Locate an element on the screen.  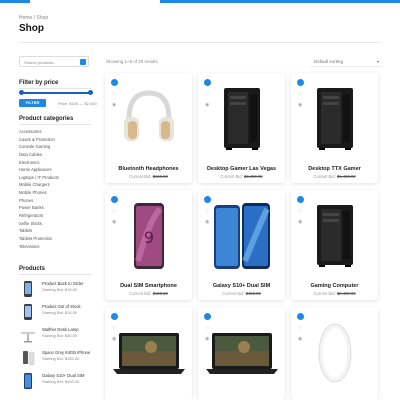
price-value: $450.00 is located at coordinates (253, 293).